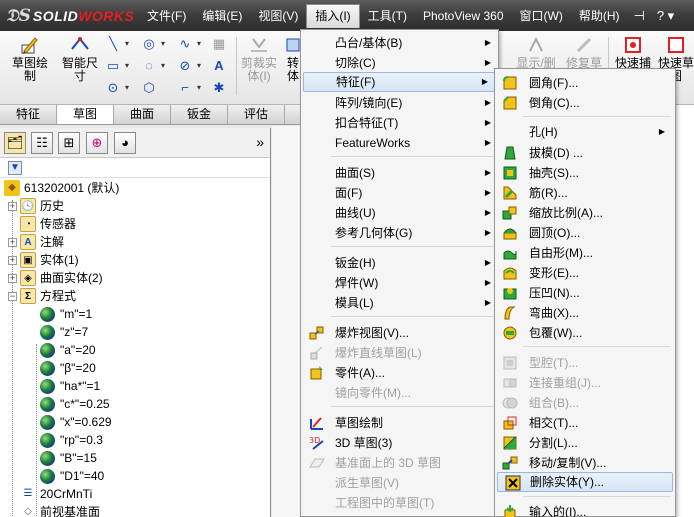 The image size is (694, 517). What do you see at coordinates (399, 503) in the screenshot?
I see `menu-item-sketch-from-drawing: 工程图中的草图(T)` at bounding box center [399, 503].